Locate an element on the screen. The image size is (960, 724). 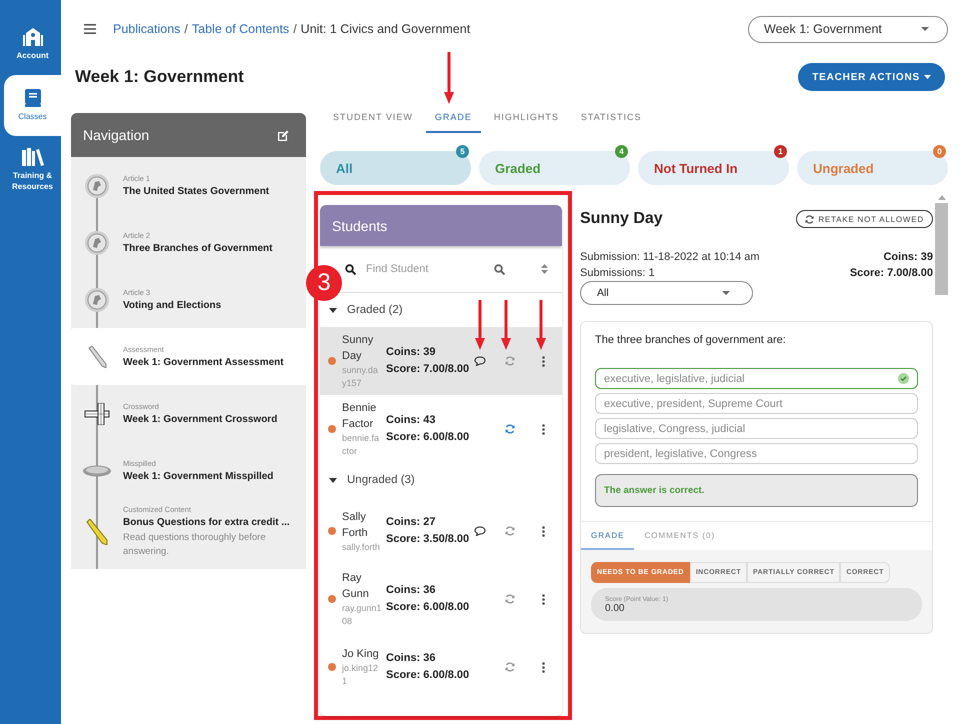
item-description: Read questions thoroughly before answering. is located at coordinates (195, 545).